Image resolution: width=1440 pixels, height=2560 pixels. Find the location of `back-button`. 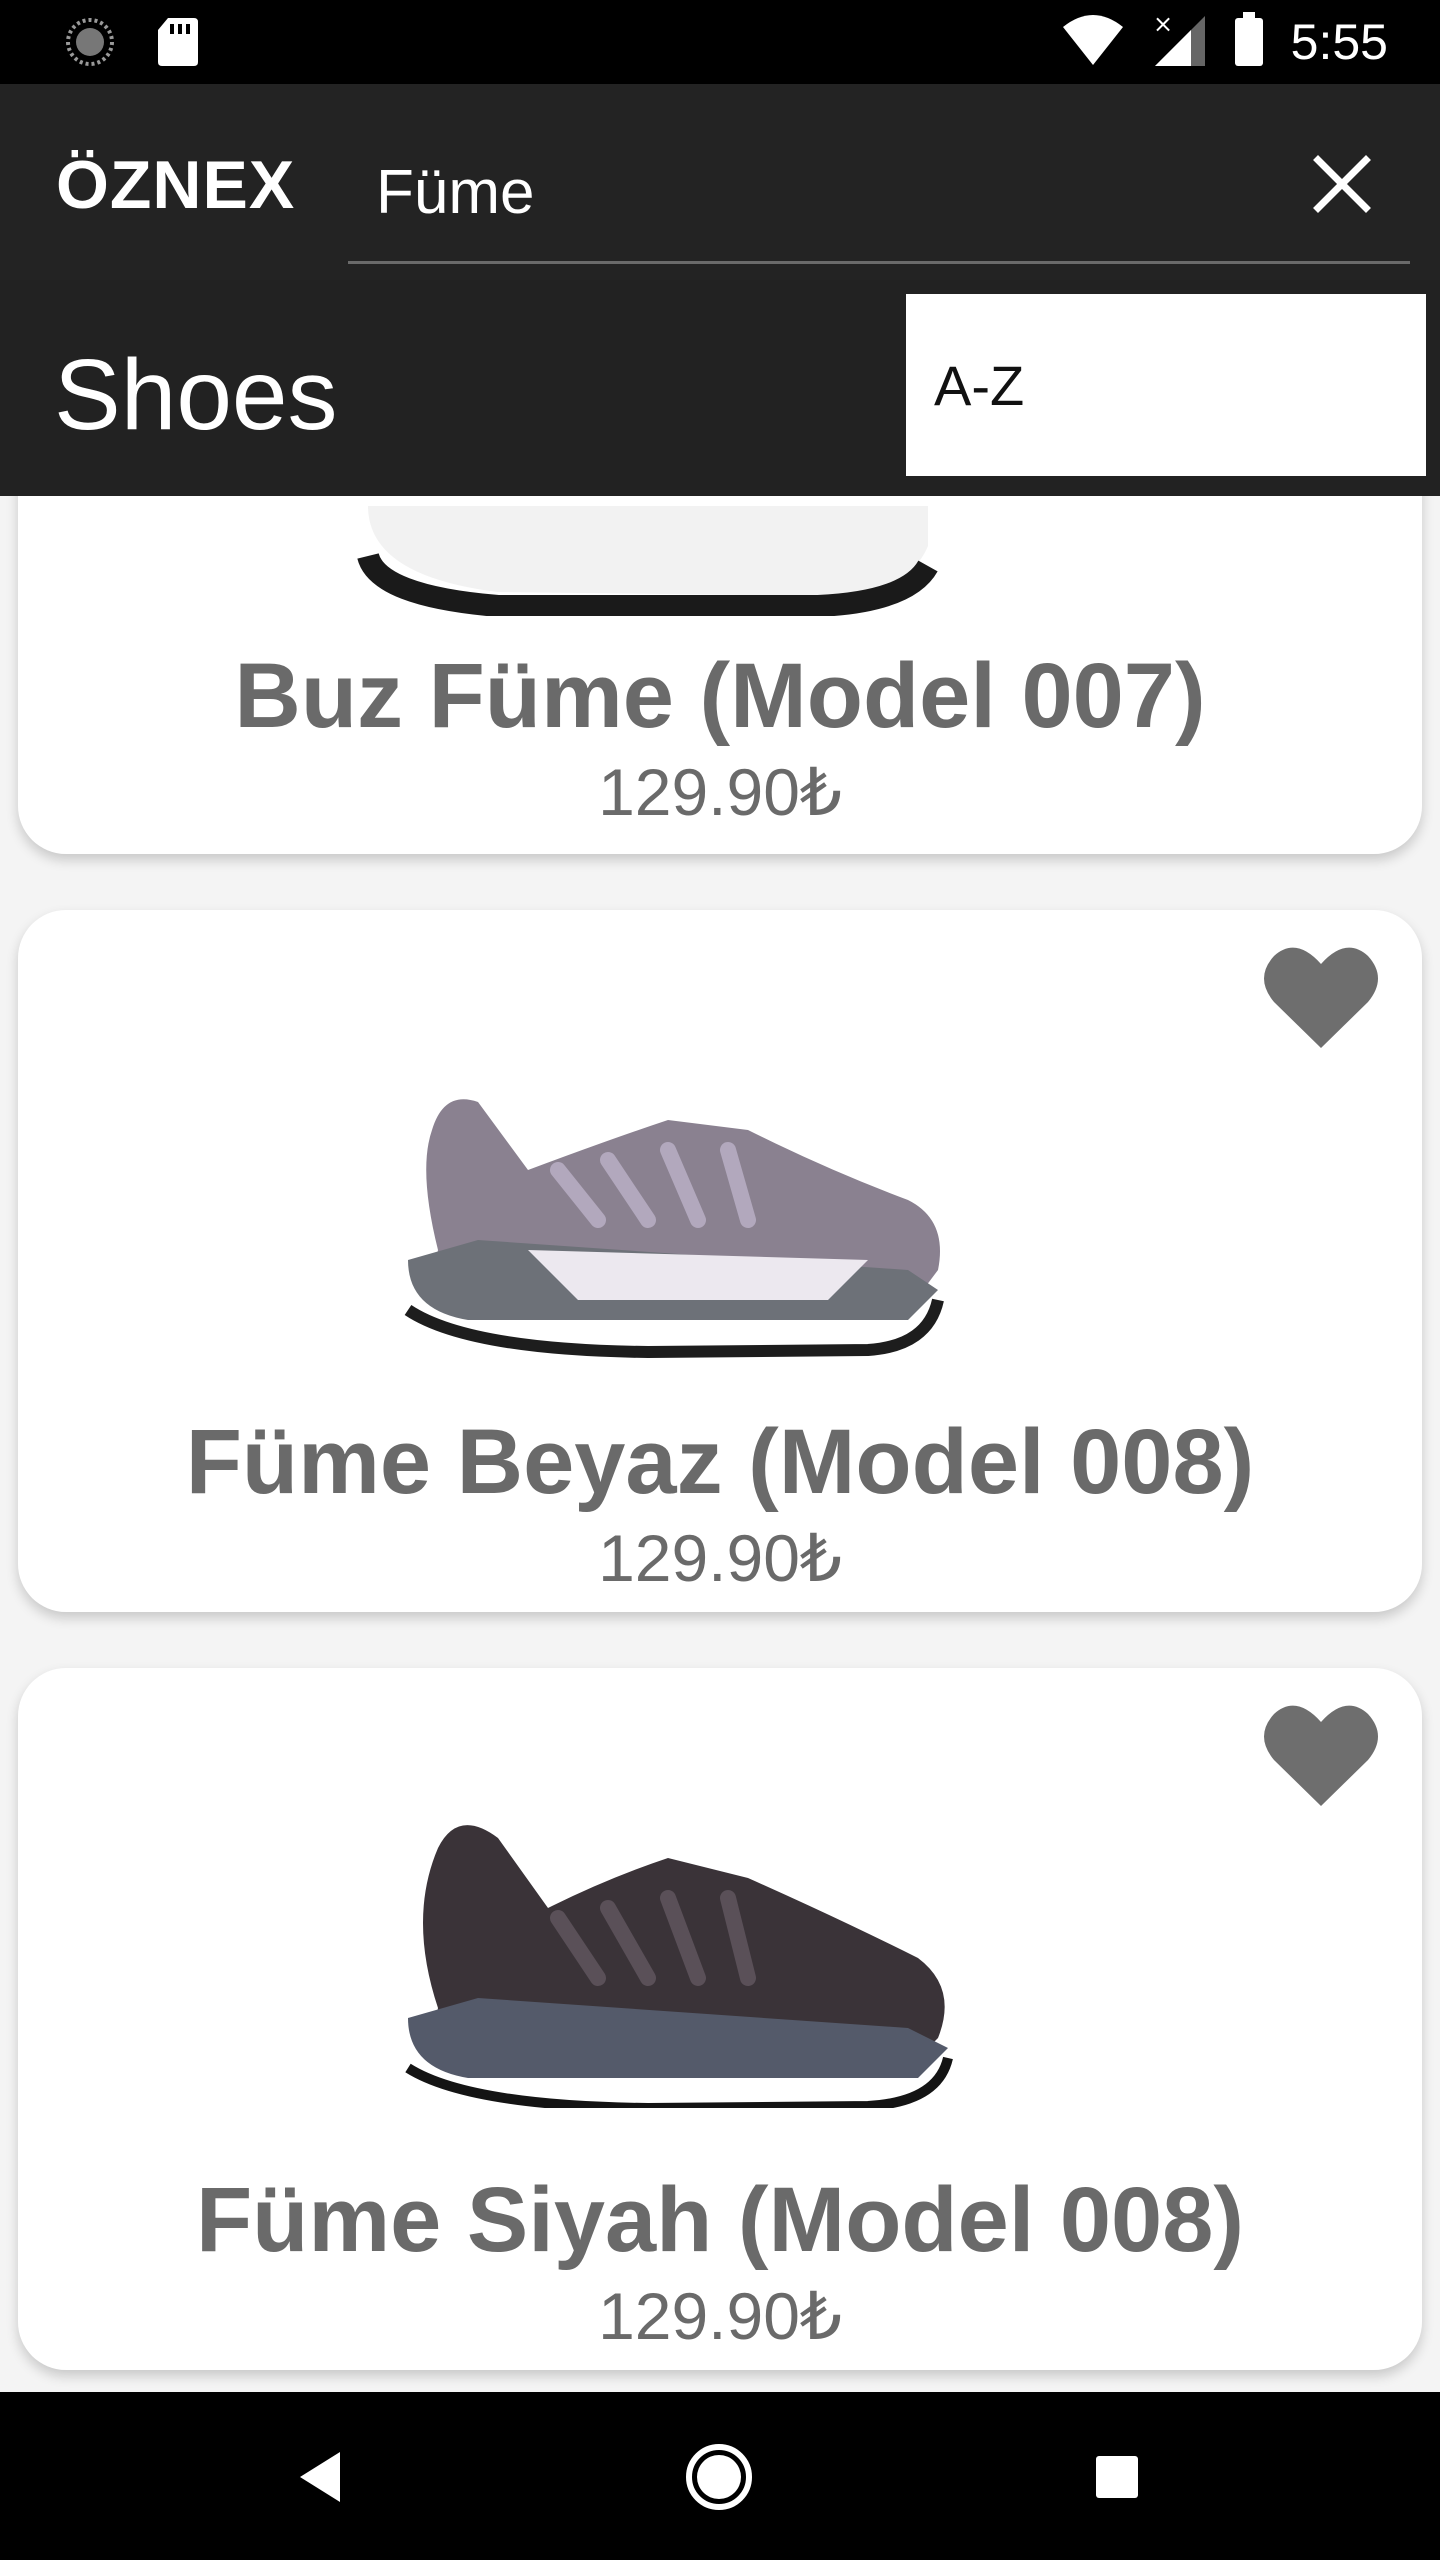

back-button is located at coordinates (323, 2477).